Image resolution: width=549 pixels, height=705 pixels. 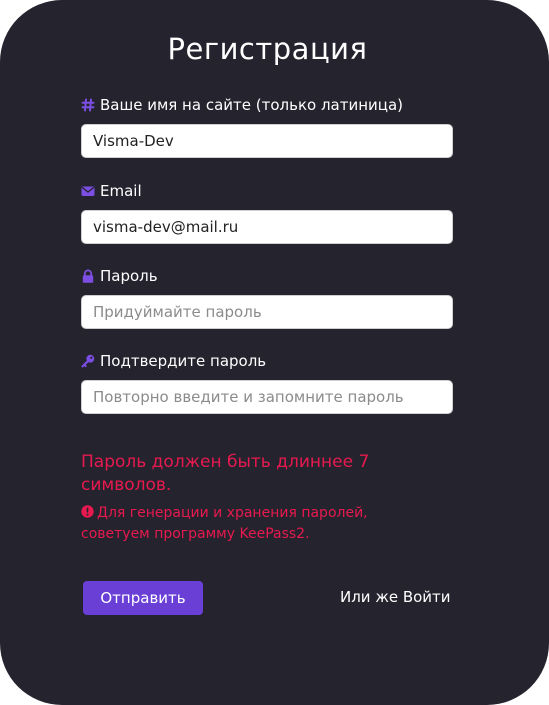 I want to click on password-length-error: Пароль должен быть длиннее 7 символов., so click(x=225, y=473).